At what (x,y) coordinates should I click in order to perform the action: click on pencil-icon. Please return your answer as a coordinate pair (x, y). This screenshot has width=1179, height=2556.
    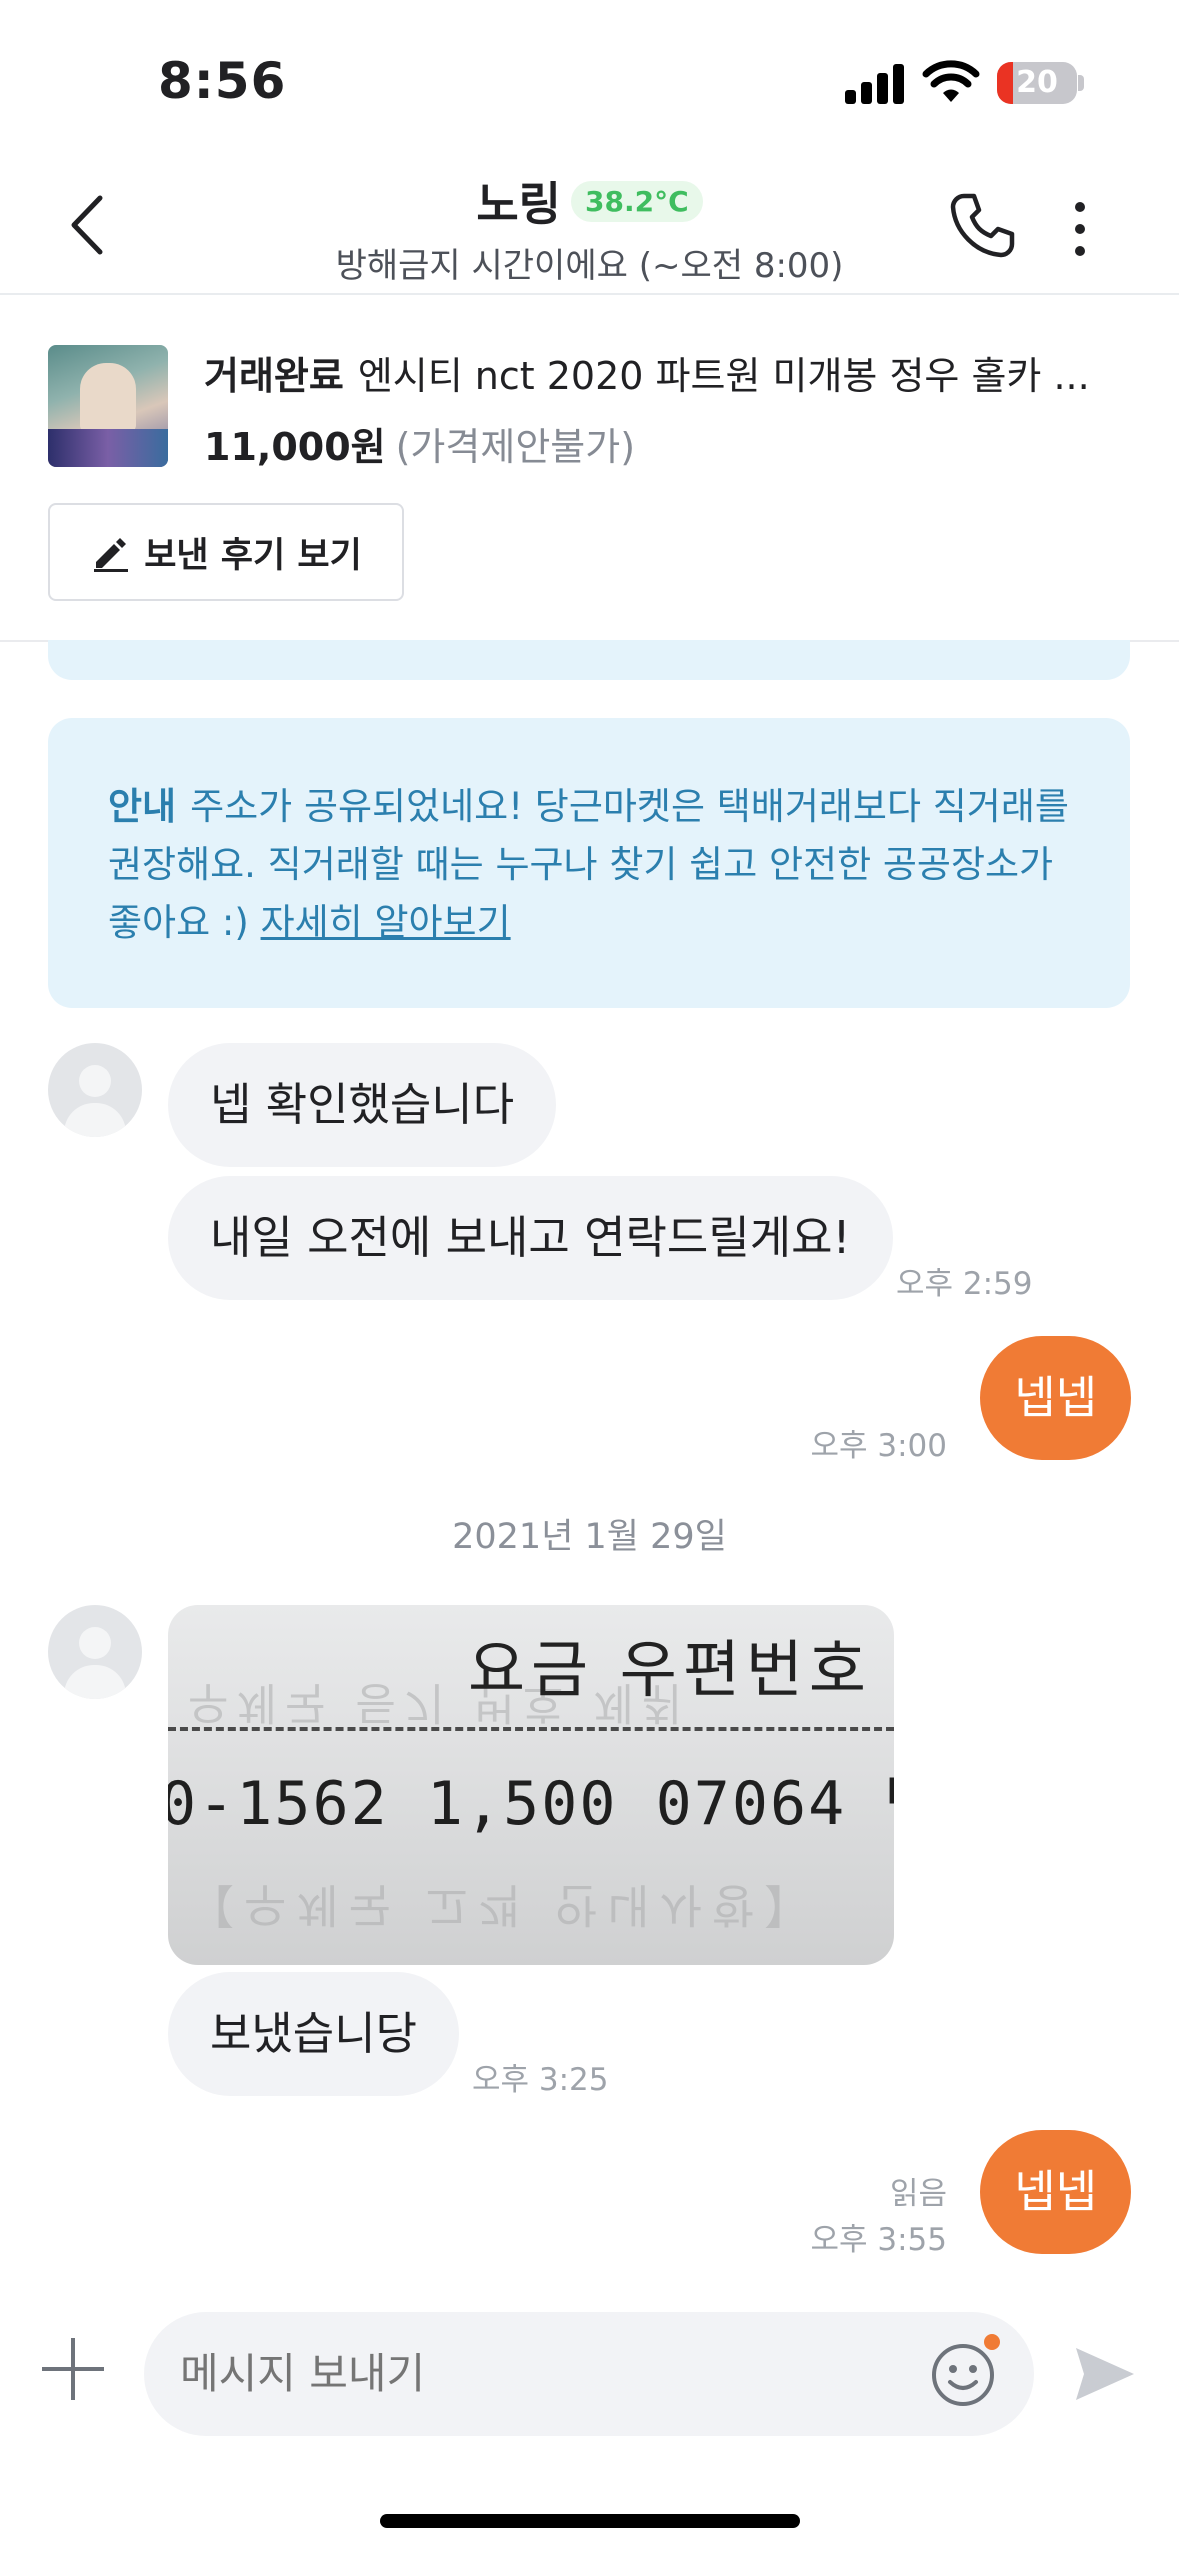
    Looking at the image, I should click on (111, 555).